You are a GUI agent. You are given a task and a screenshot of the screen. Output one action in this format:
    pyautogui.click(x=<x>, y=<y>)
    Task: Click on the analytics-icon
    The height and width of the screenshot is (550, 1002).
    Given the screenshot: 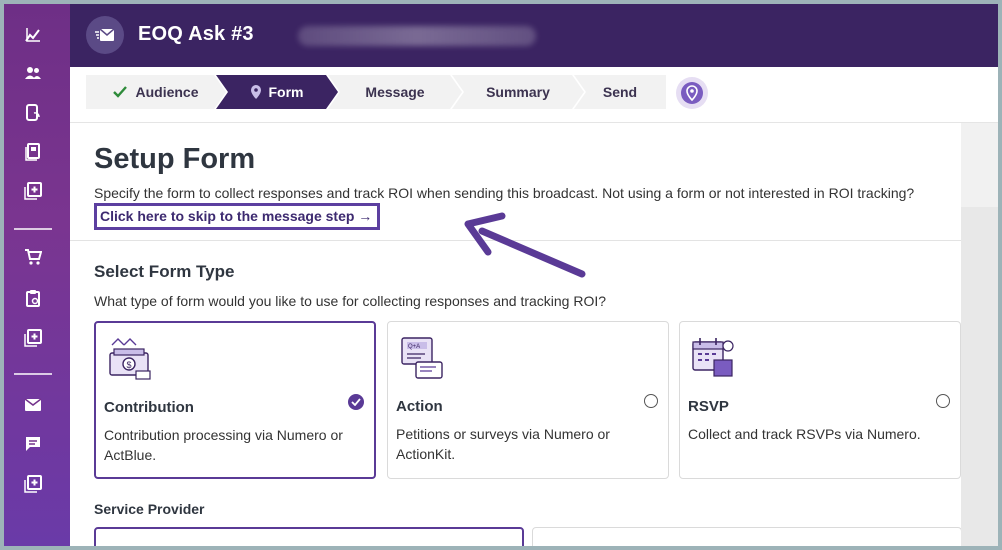 What is the action you would take?
    pyautogui.click(x=33, y=34)
    